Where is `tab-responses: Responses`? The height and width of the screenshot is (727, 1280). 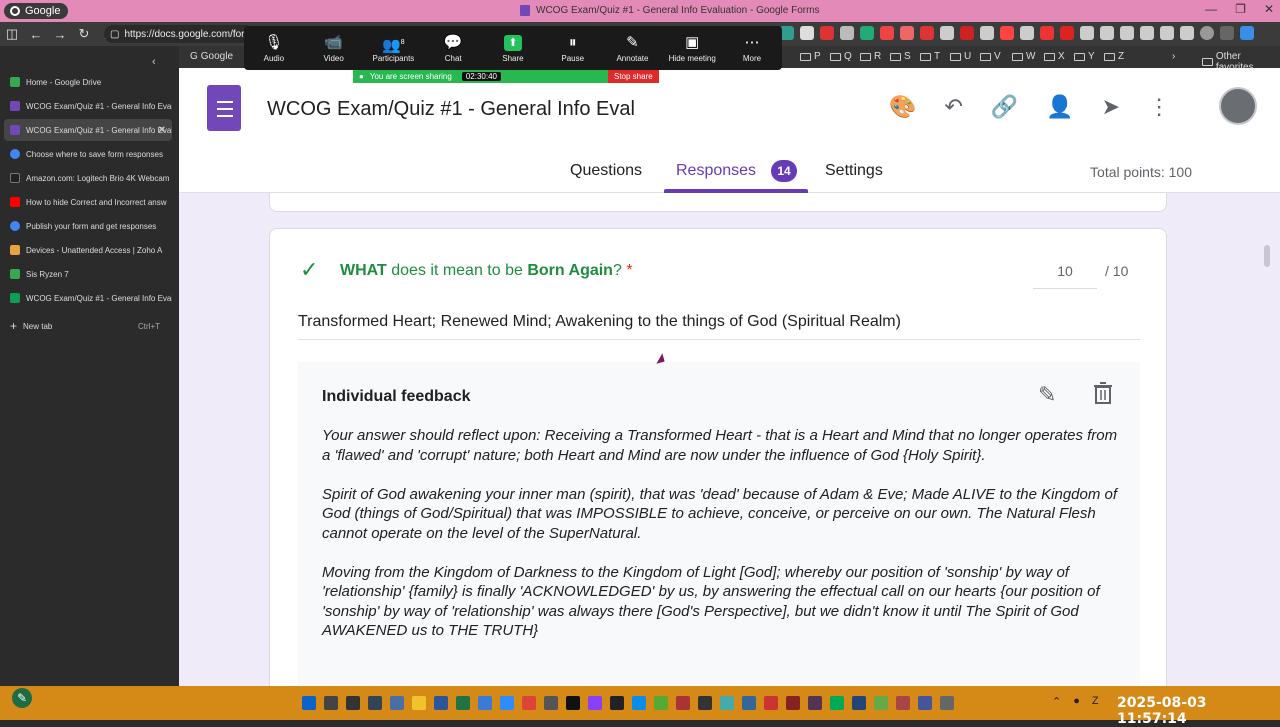
tab-responses: Responses is located at coordinates (716, 171).